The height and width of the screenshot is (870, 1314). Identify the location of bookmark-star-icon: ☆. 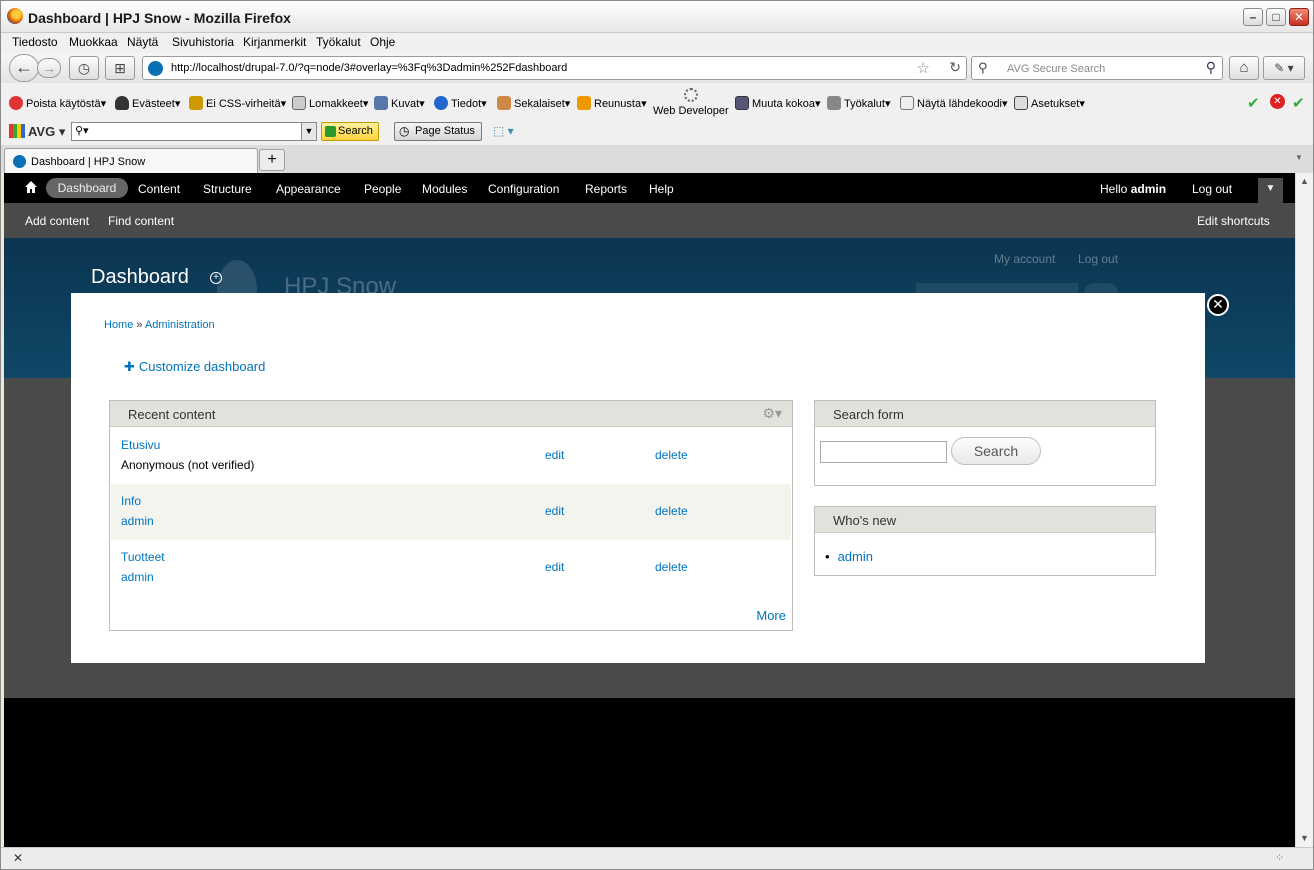
(923, 68).